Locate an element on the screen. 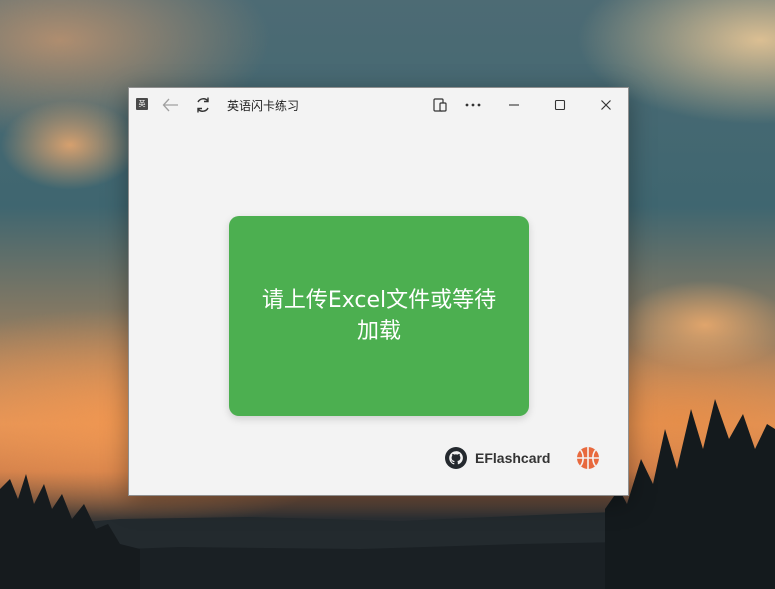 This screenshot has height=589, width=775. window-title: 英语闪卡练习 is located at coordinates (263, 106).